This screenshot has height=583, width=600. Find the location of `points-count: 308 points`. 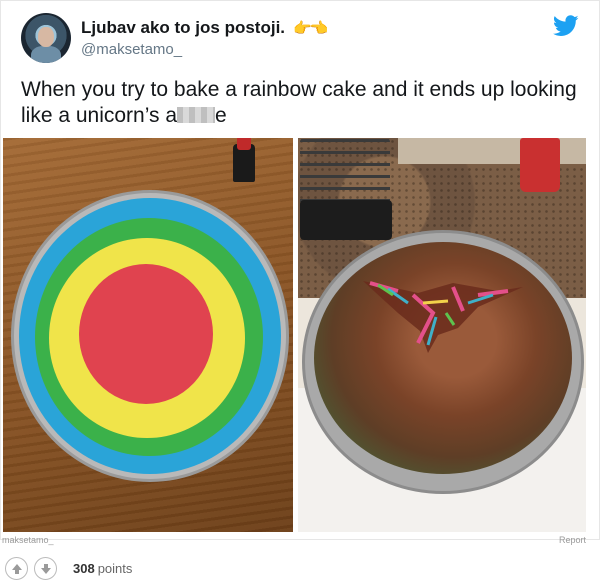

points-count: 308 points is located at coordinates (102, 568).